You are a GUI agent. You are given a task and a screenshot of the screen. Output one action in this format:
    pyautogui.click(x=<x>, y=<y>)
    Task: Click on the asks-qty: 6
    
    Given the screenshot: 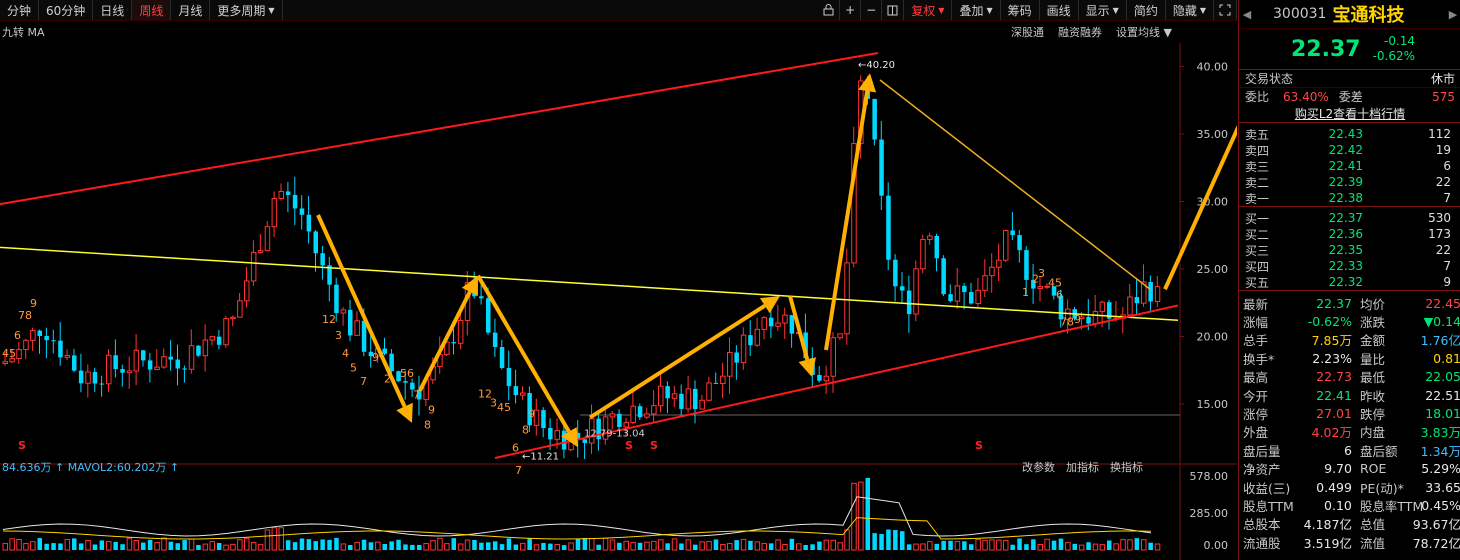 What is the action you would take?
    pyautogui.click(x=1447, y=166)
    